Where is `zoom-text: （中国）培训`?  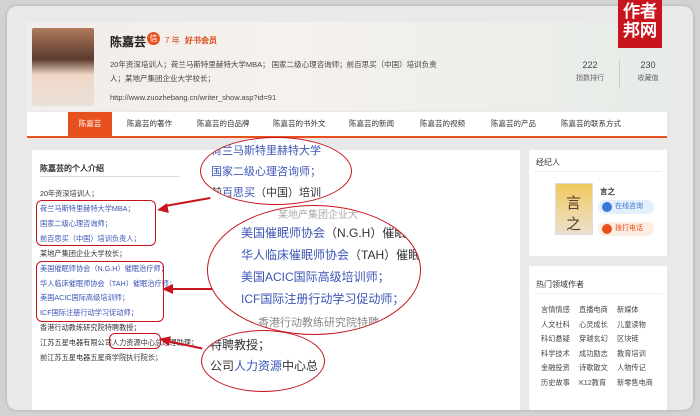 zoom-text: （中国）培训 is located at coordinates (288, 193).